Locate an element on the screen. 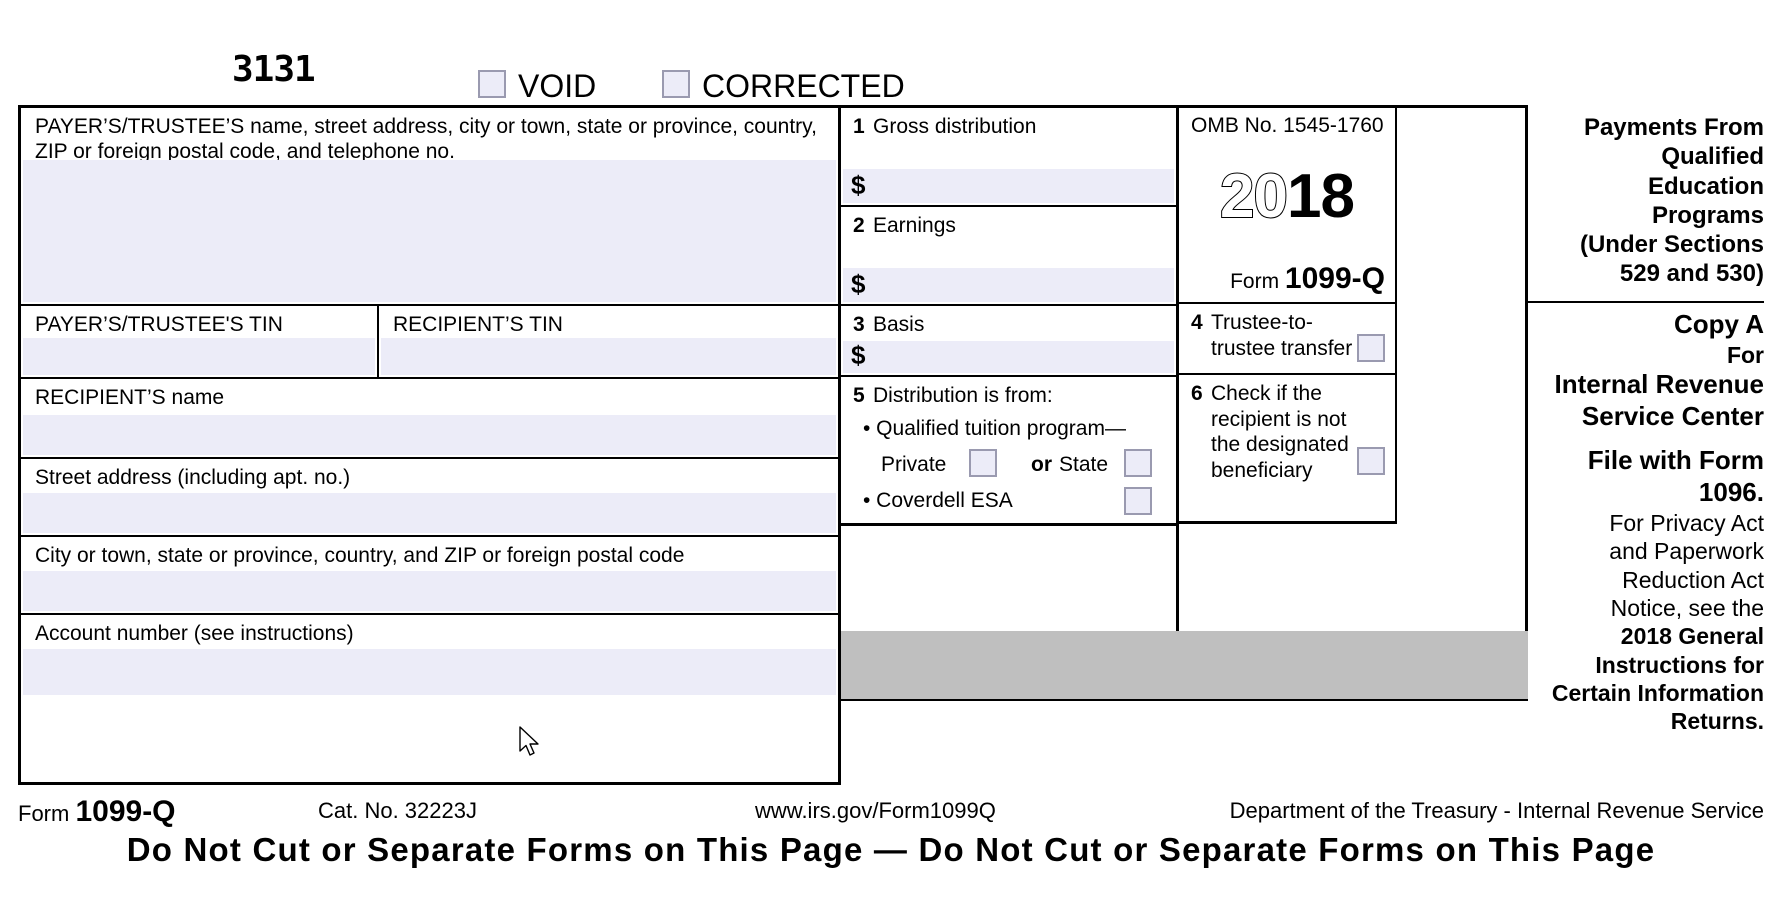 The height and width of the screenshot is (908, 1782). box-3-basis: 3 Basis $ is located at coordinates (1008, 341).